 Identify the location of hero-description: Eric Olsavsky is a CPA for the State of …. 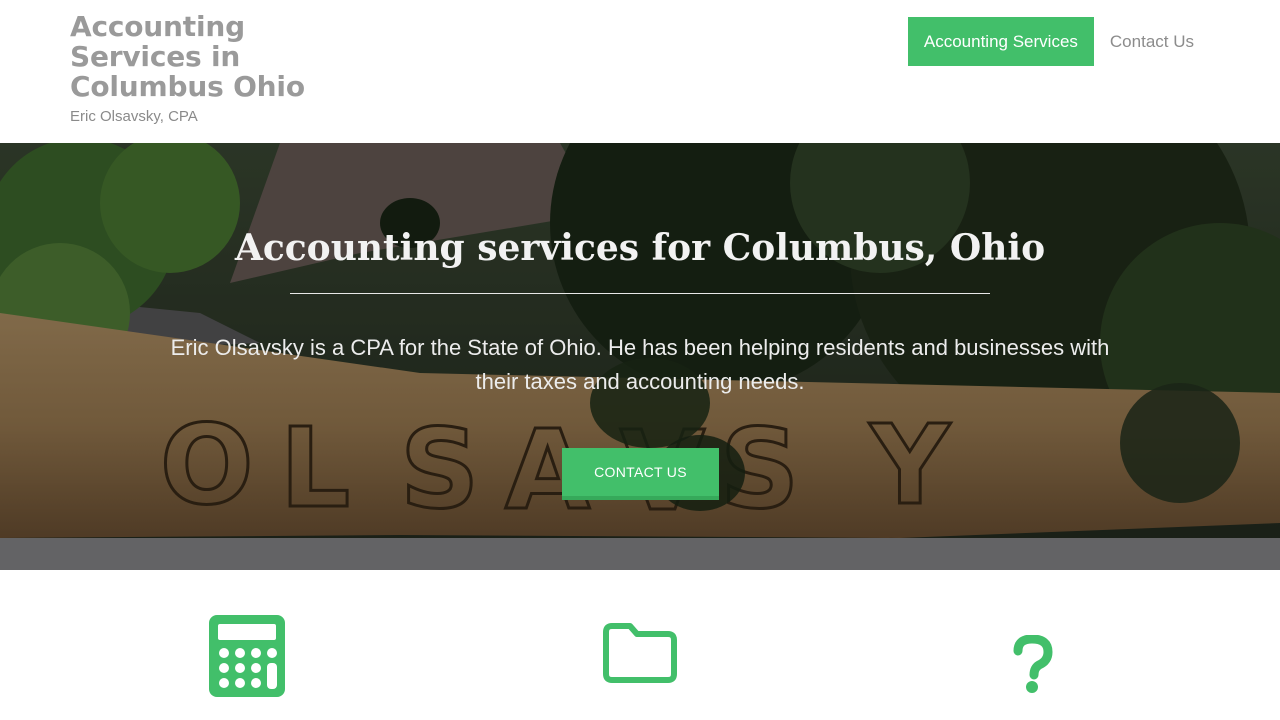
(640, 364).